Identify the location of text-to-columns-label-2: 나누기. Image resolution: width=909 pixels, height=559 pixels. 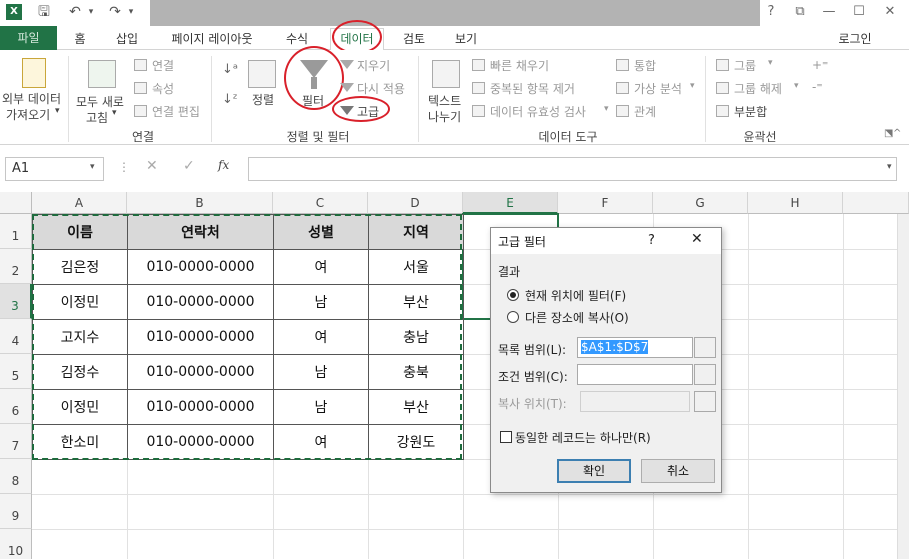
(444, 116).